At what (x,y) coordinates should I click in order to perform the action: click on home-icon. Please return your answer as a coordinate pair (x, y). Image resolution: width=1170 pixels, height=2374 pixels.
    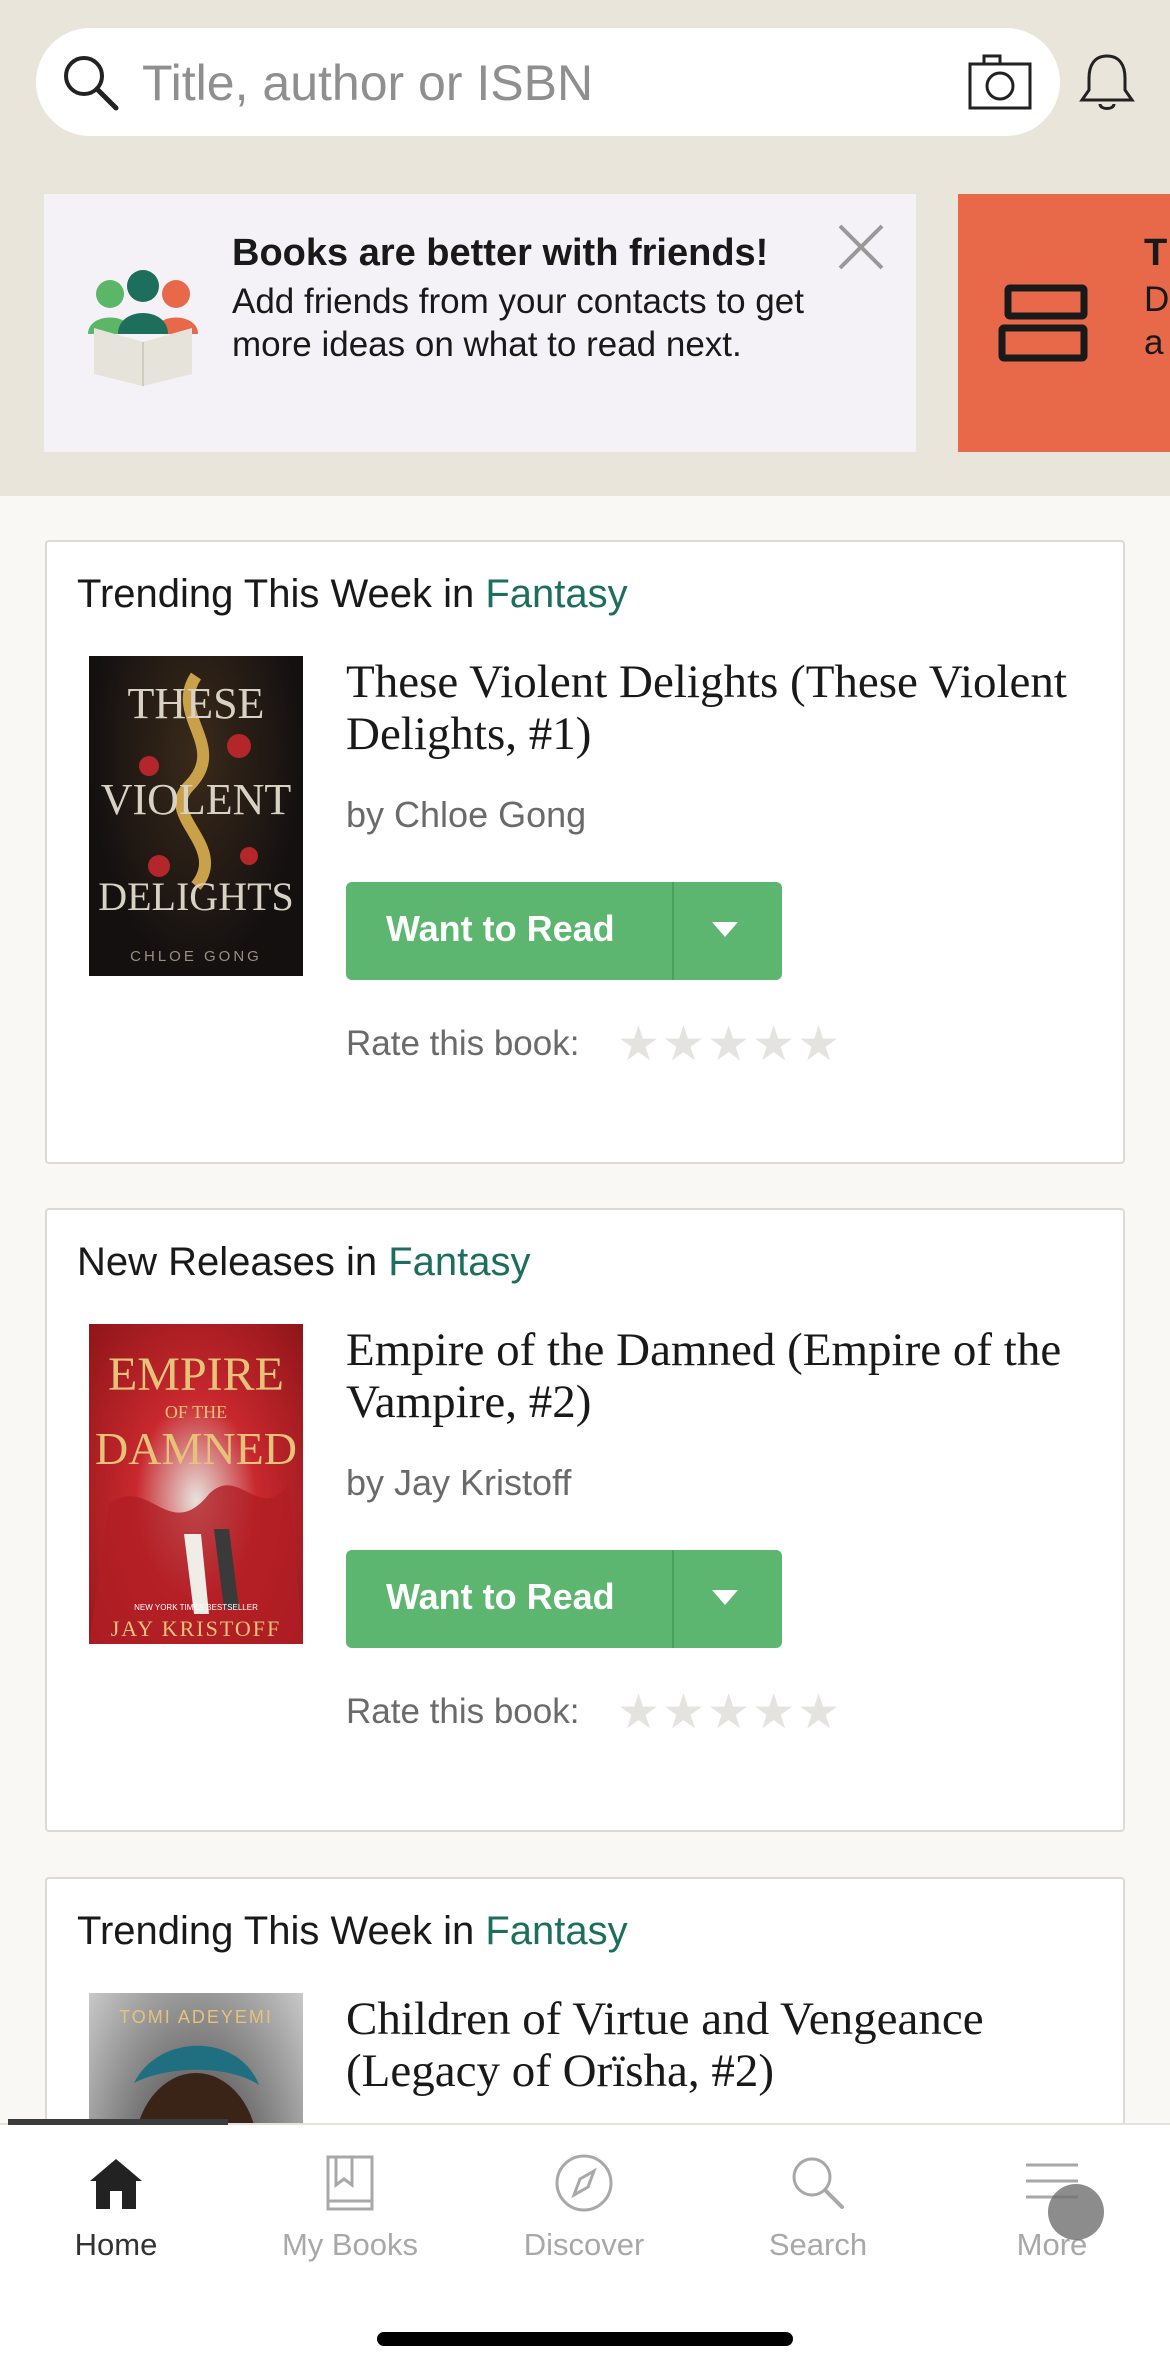
    Looking at the image, I should click on (116, 2184).